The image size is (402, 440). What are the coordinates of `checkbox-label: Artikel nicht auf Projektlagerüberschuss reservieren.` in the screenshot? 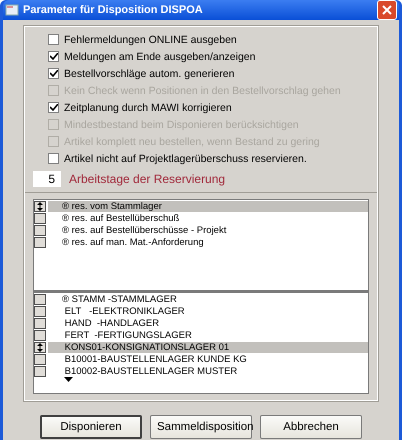 It's located at (185, 158).